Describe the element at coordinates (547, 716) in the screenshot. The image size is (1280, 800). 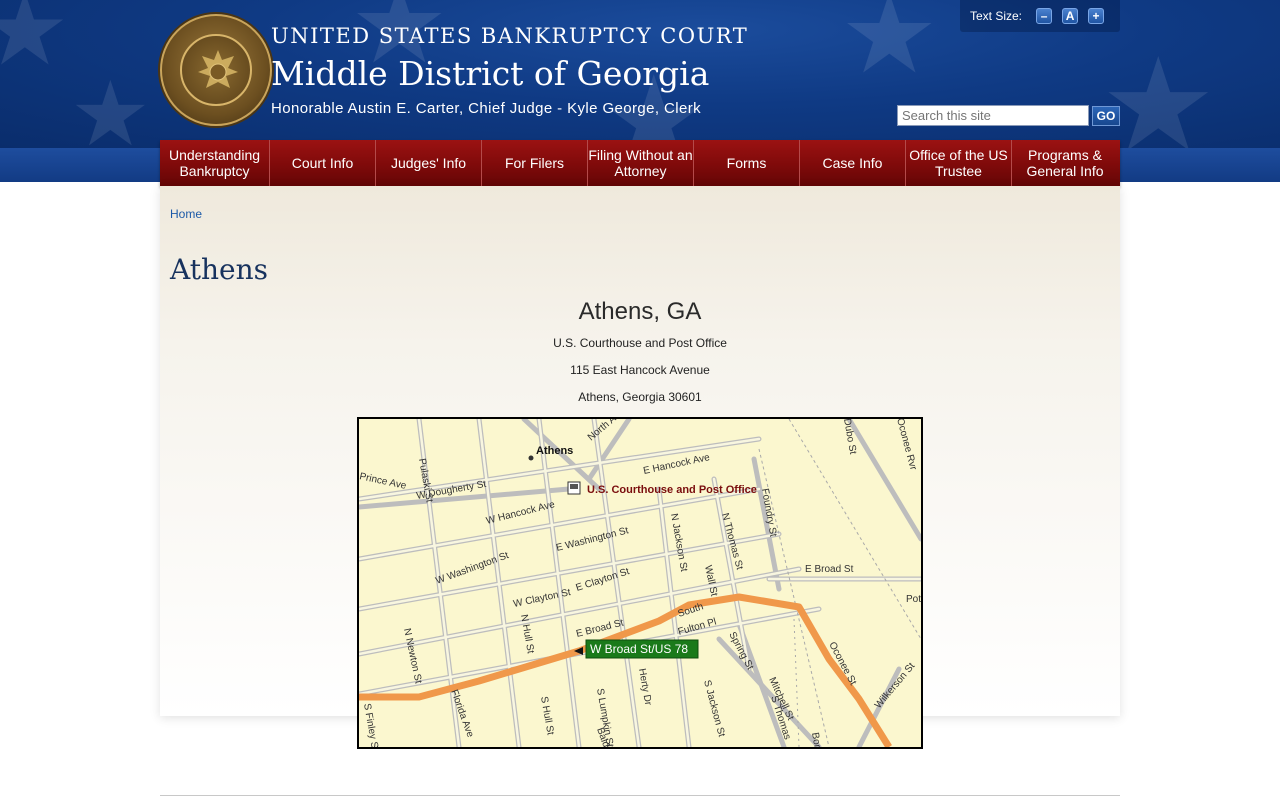
I see `street-label: S Hull St` at that location.